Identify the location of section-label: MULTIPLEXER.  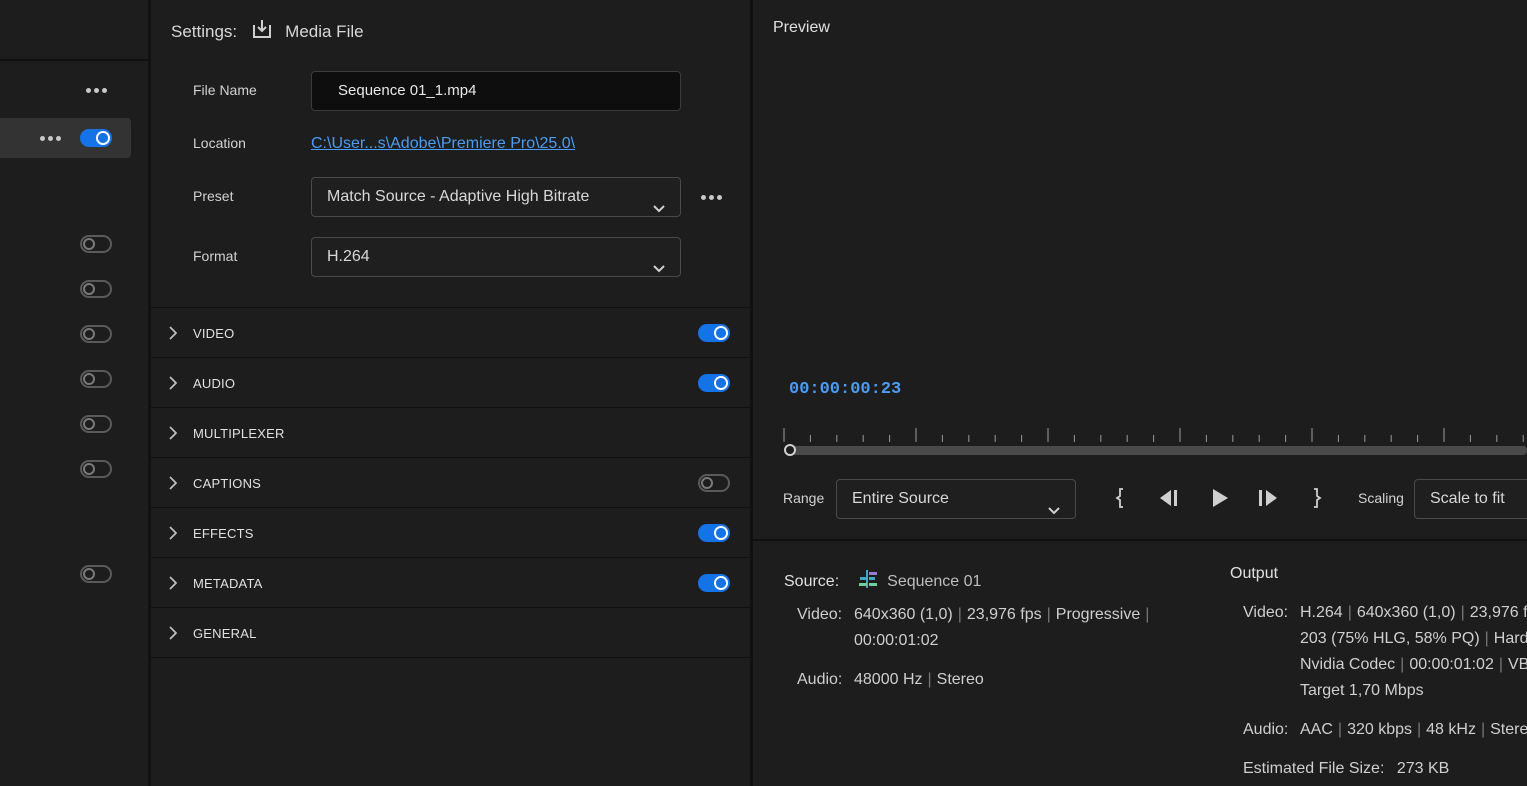
(239, 433).